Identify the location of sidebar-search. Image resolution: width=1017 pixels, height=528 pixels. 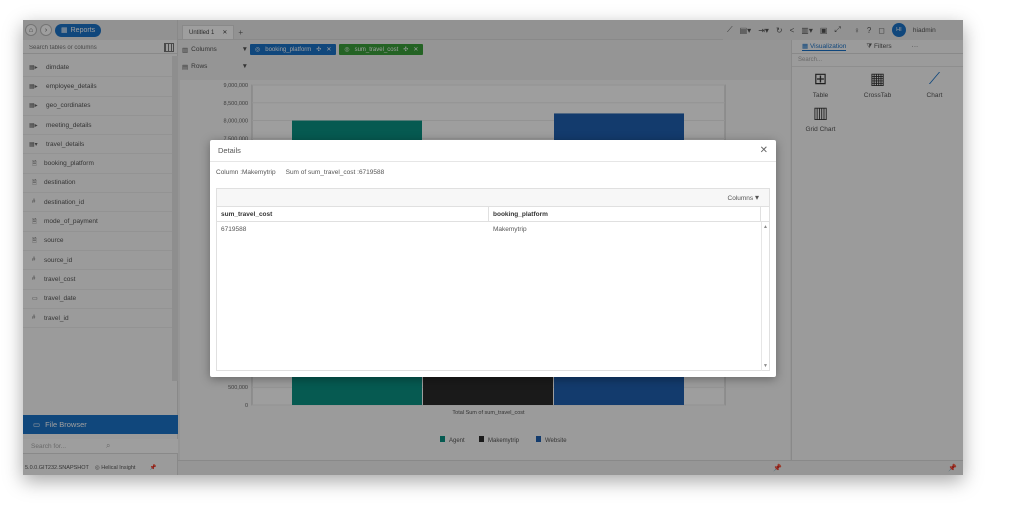
(100, 48).